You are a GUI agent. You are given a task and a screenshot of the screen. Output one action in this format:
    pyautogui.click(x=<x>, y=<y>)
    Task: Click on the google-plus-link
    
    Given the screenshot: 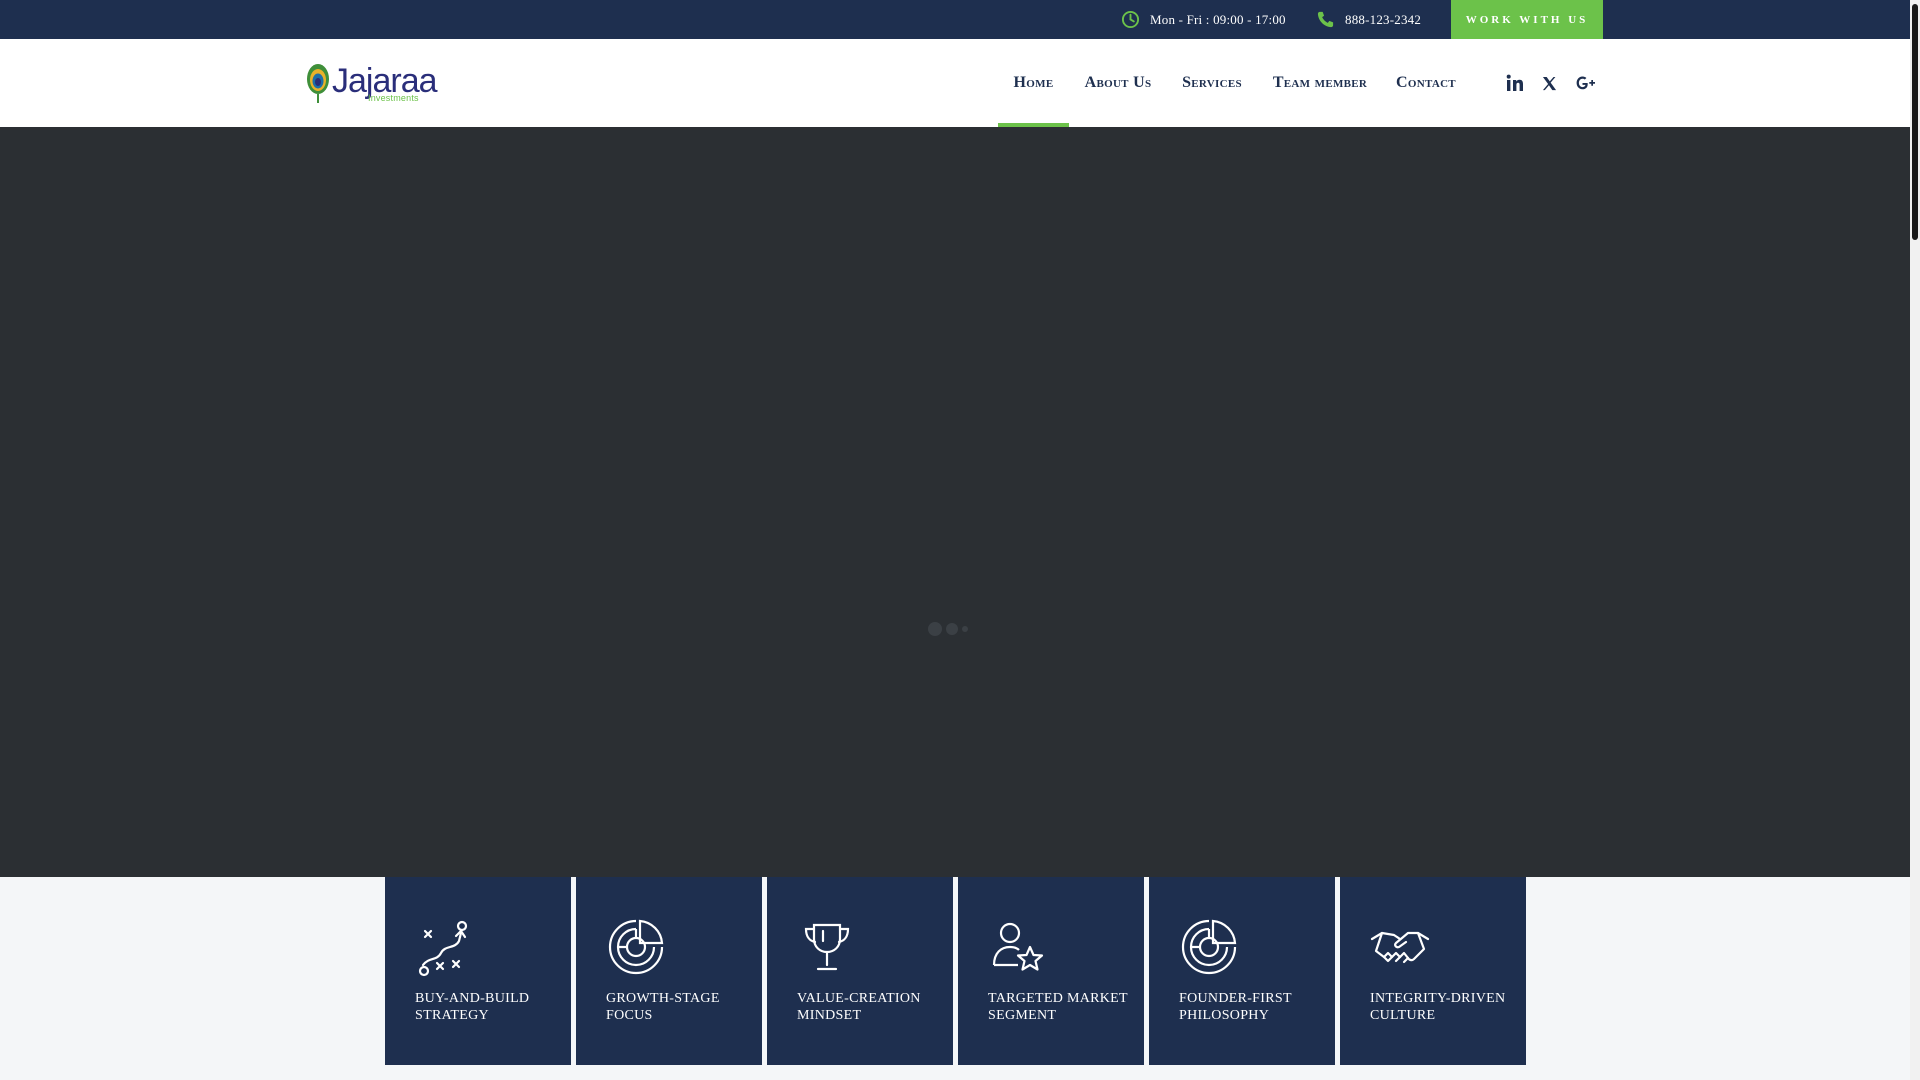 What is the action you would take?
    pyautogui.click(x=1587, y=83)
    